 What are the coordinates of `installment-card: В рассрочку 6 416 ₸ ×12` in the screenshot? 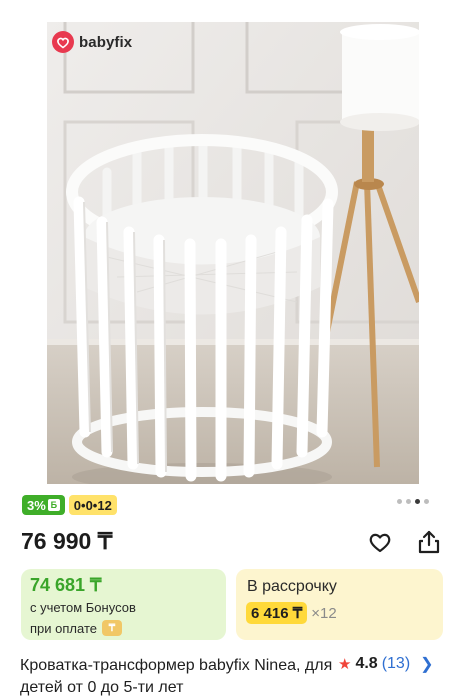 It's located at (339, 604).